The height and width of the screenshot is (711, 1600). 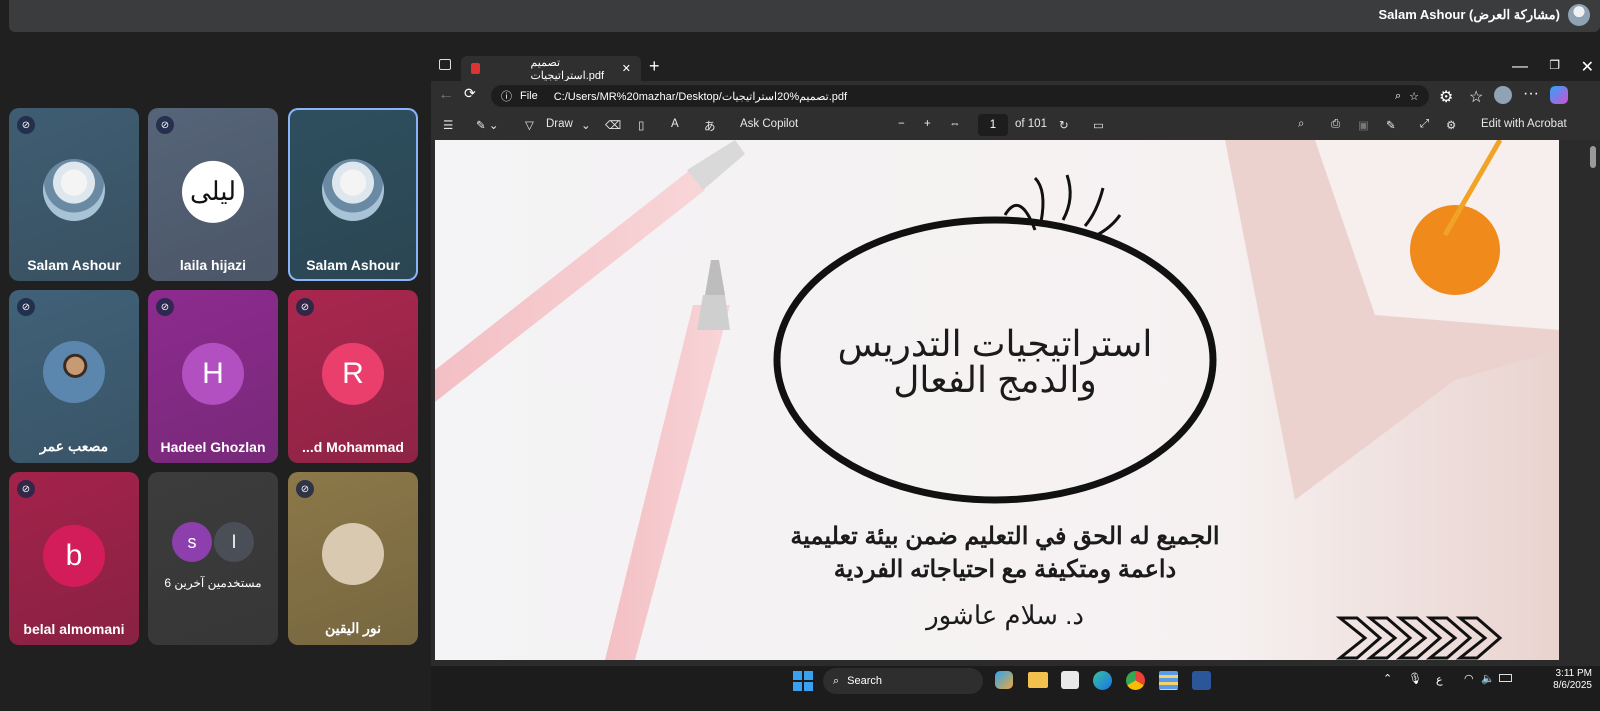 I want to click on taskbar: ⌕ Search ⌃ 🎙 ع ◠ 🔈 3:11 PM 8/6/2025, so click(x=1015, y=688).